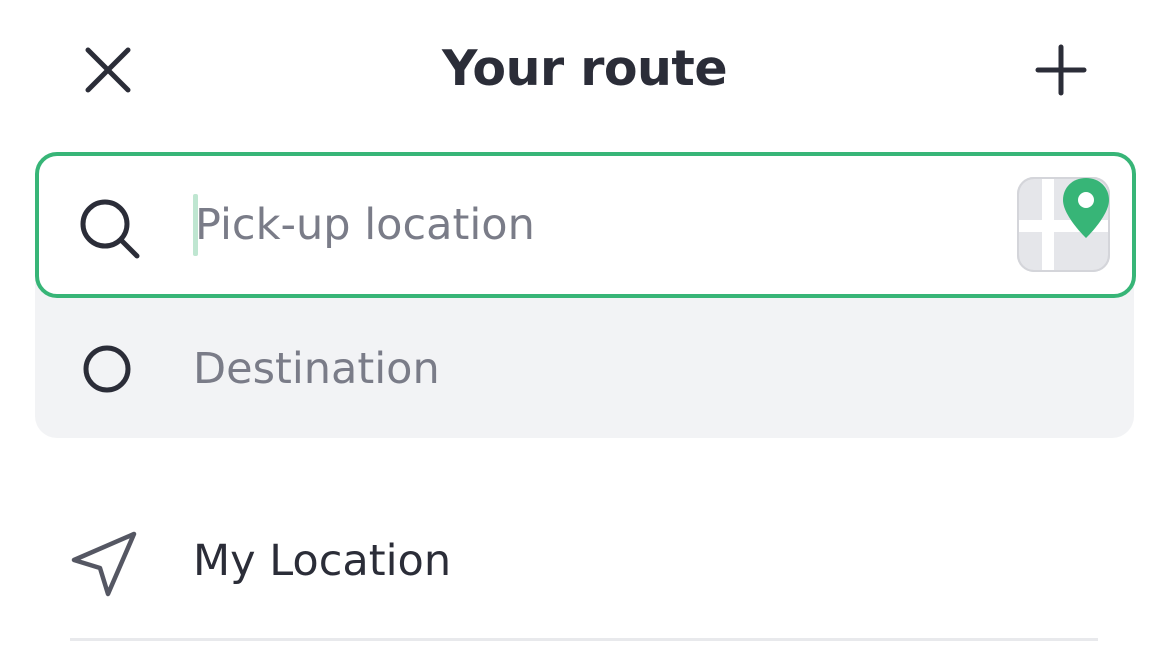 This screenshot has width=1169, height=657. I want to click on circle-icon, so click(107, 369).